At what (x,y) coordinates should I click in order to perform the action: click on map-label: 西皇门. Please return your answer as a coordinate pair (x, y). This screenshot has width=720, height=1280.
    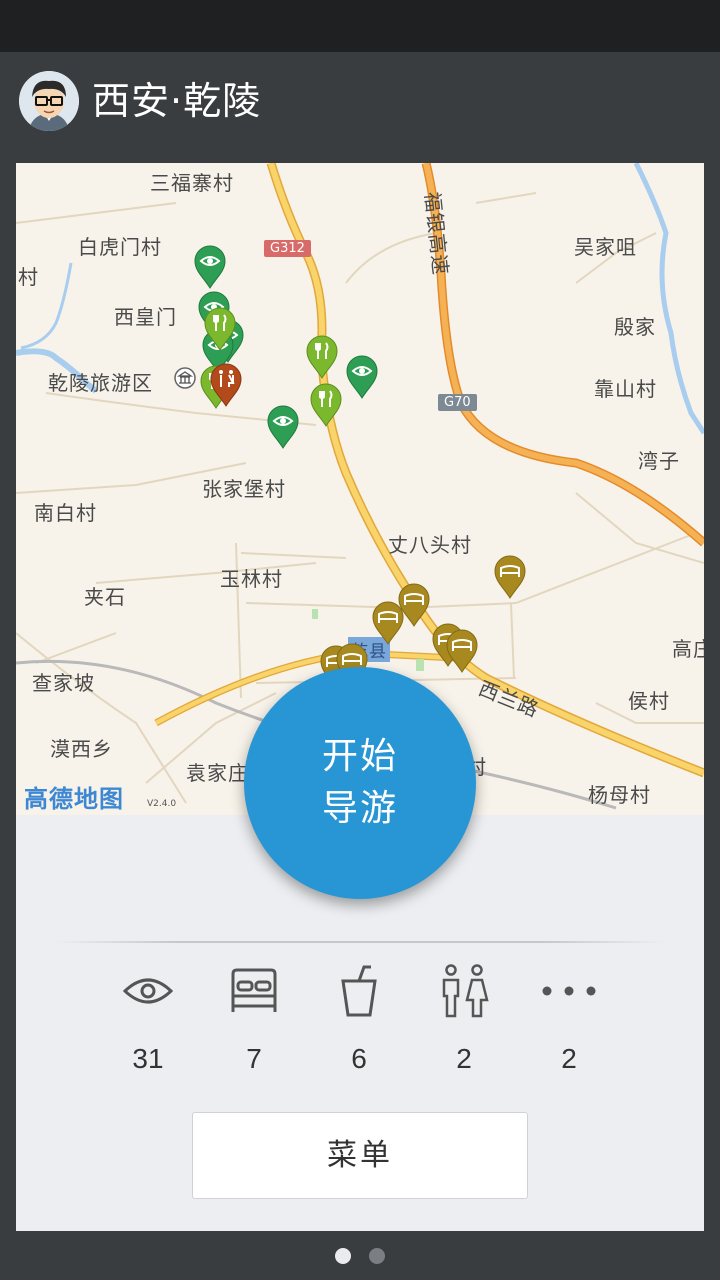
    Looking at the image, I should click on (145, 317).